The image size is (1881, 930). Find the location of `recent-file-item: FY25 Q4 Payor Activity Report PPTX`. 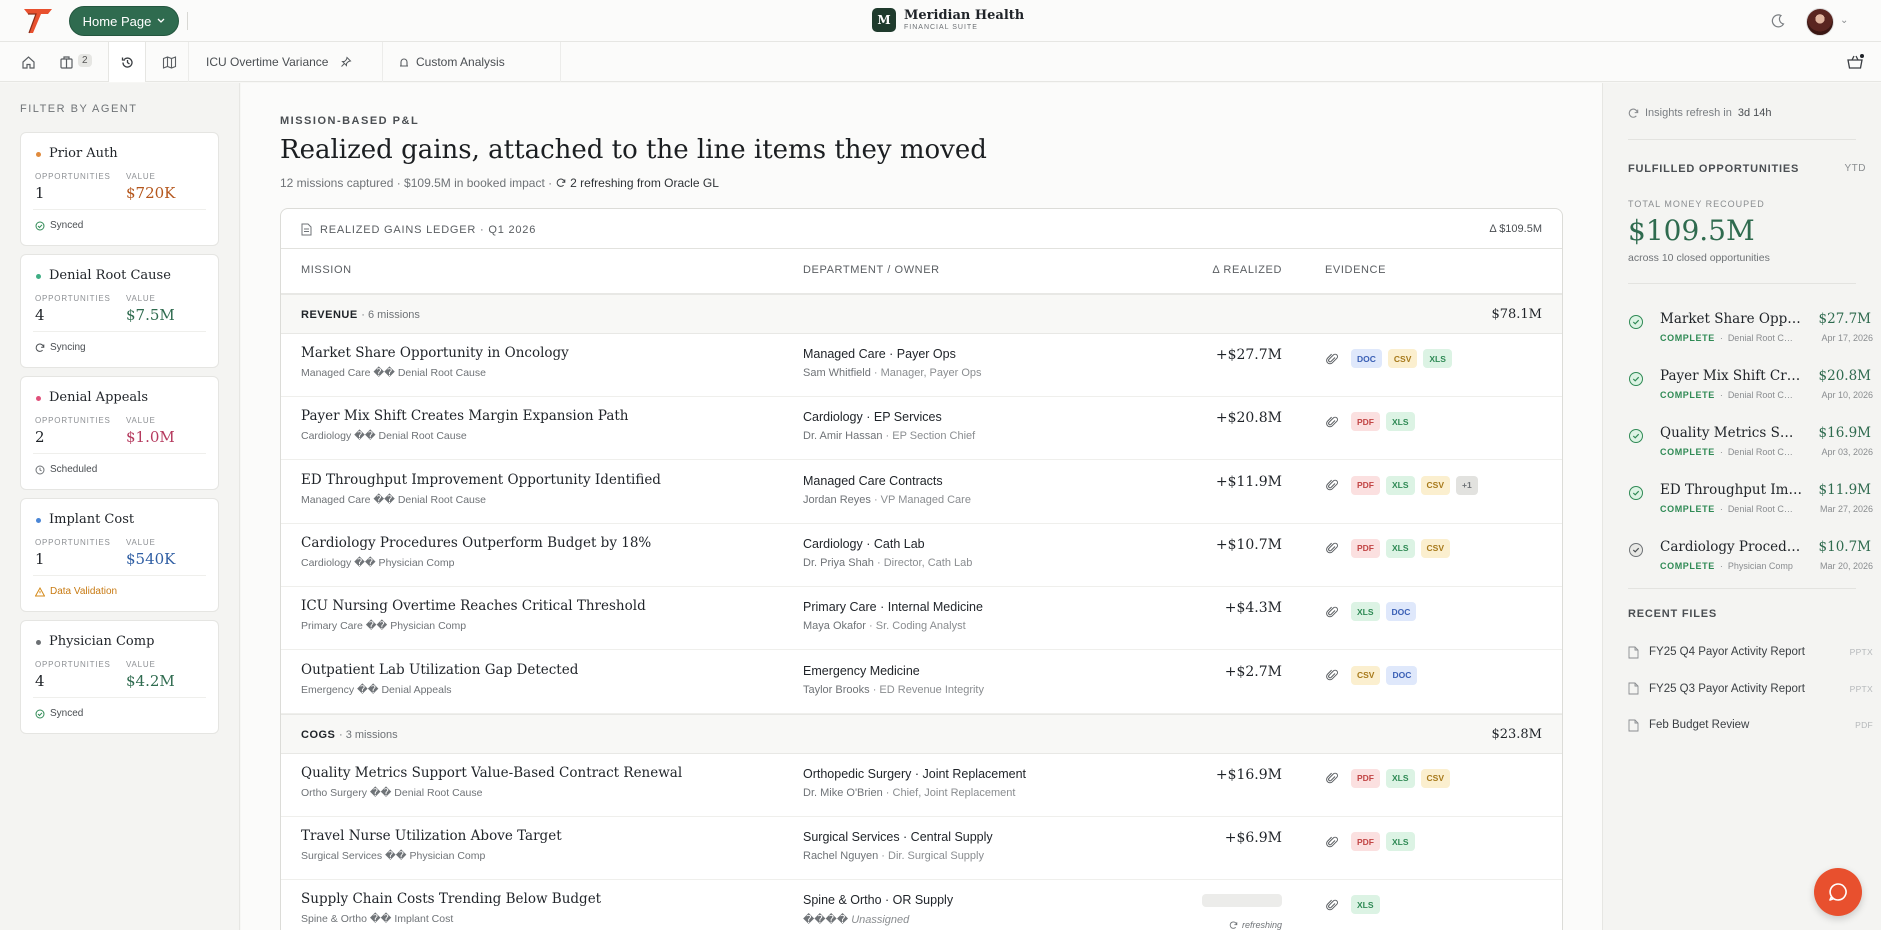

recent-file-item: FY25 Q4 Payor Activity Report PPTX is located at coordinates (1750, 652).